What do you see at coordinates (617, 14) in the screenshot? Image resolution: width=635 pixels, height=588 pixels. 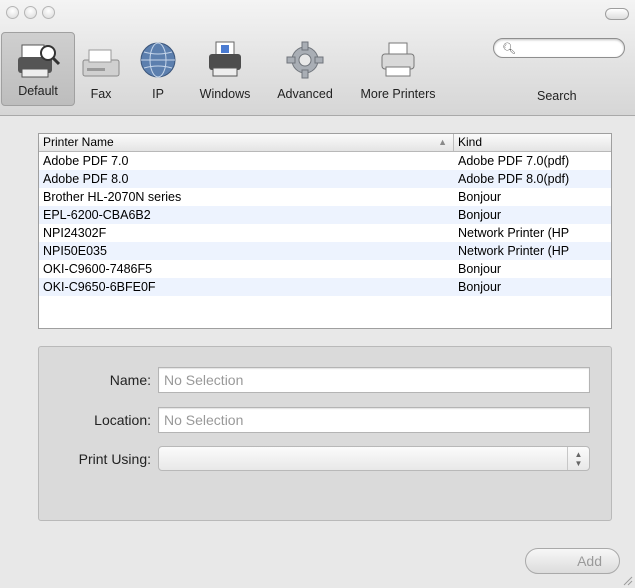 I see `toolbar-toggle-button` at bounding box center [617, 14].